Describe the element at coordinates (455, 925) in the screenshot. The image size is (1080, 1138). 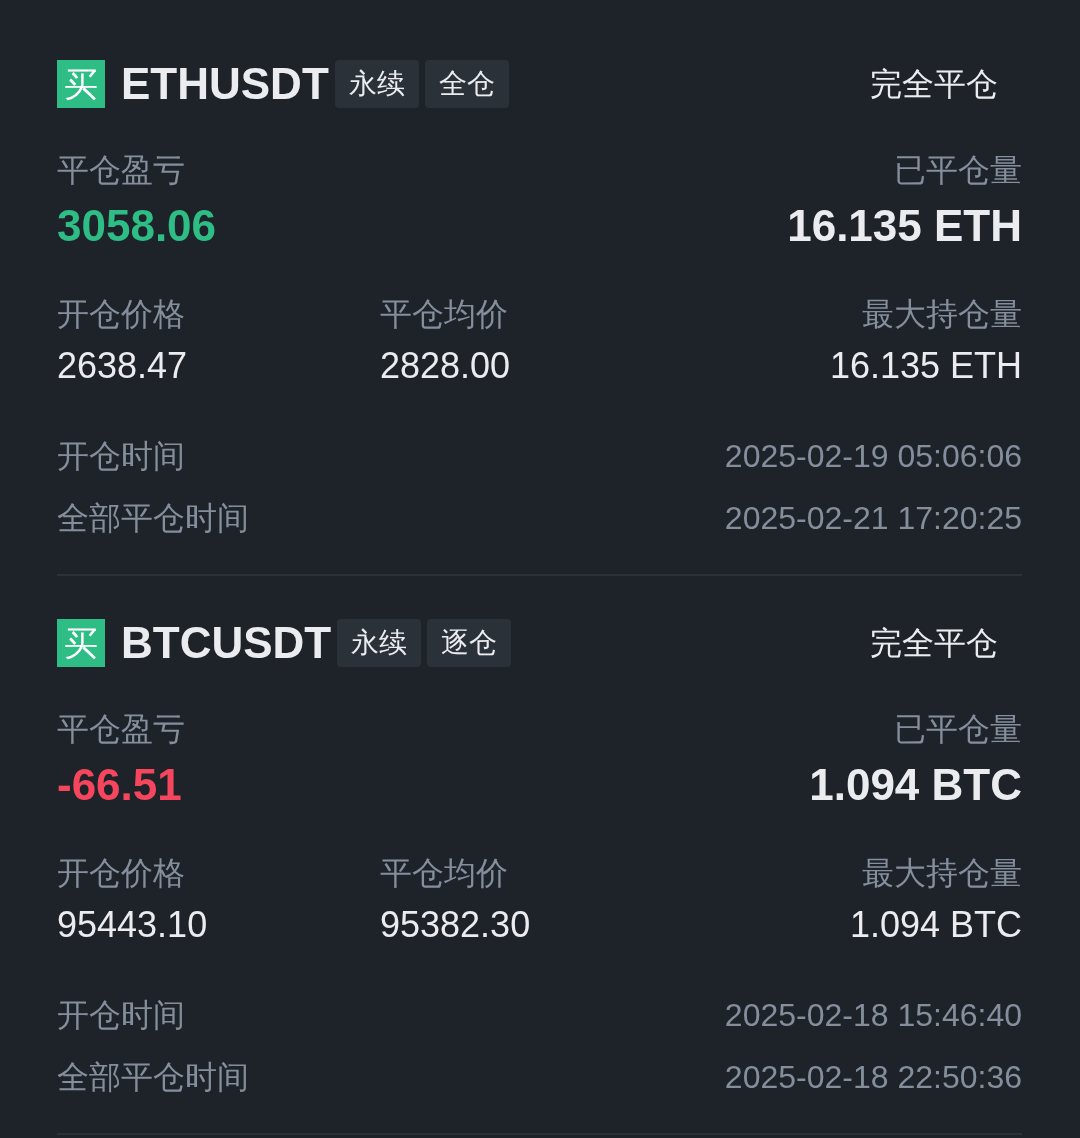
I see `value: 95382.30` at that location.